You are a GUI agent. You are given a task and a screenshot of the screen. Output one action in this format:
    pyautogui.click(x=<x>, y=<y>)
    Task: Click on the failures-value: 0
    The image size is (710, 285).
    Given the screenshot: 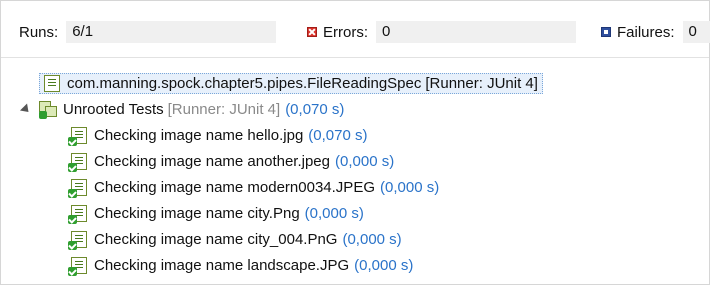 What is the action you would take?
    pyautogui.click(x=696, y=32)
    